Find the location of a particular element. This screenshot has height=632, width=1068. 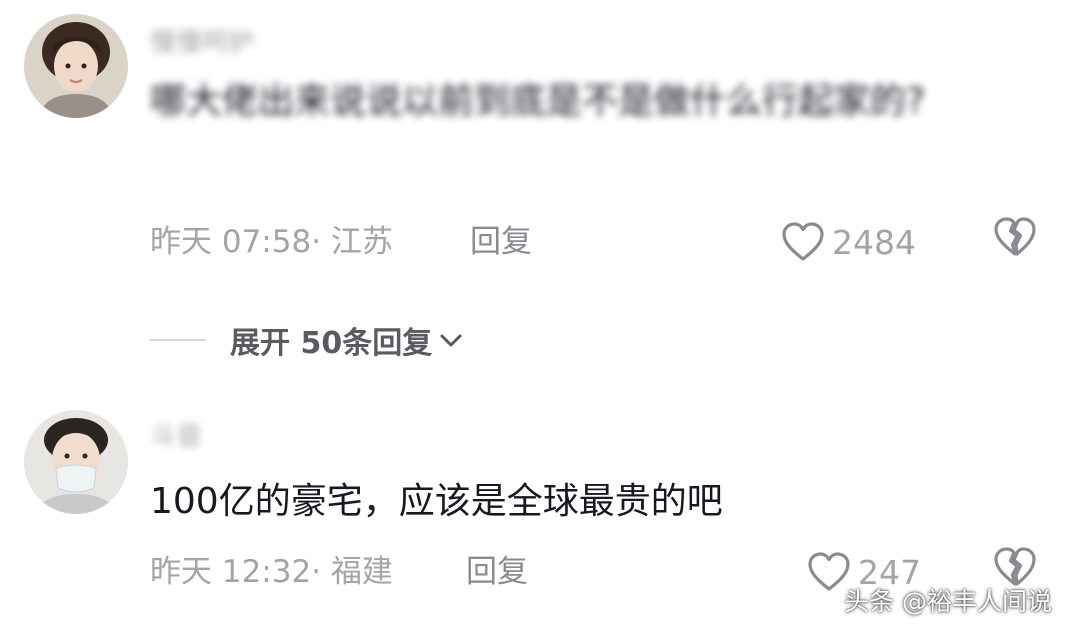

comment-location: 江苏 is located at coordinates (361, 242).